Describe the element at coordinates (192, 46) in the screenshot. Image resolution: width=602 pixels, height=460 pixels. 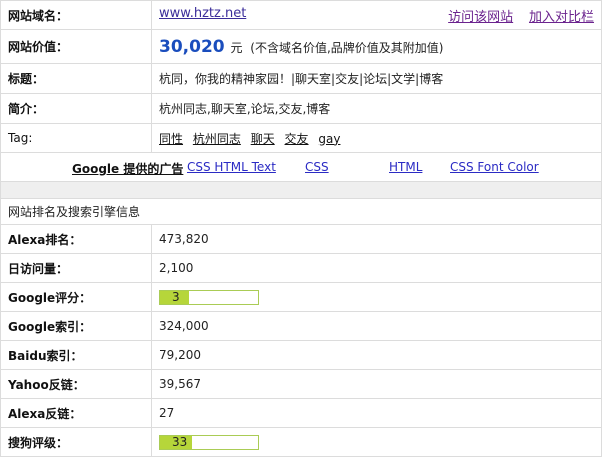
I see `site-value-amount: 30,020` at that location.